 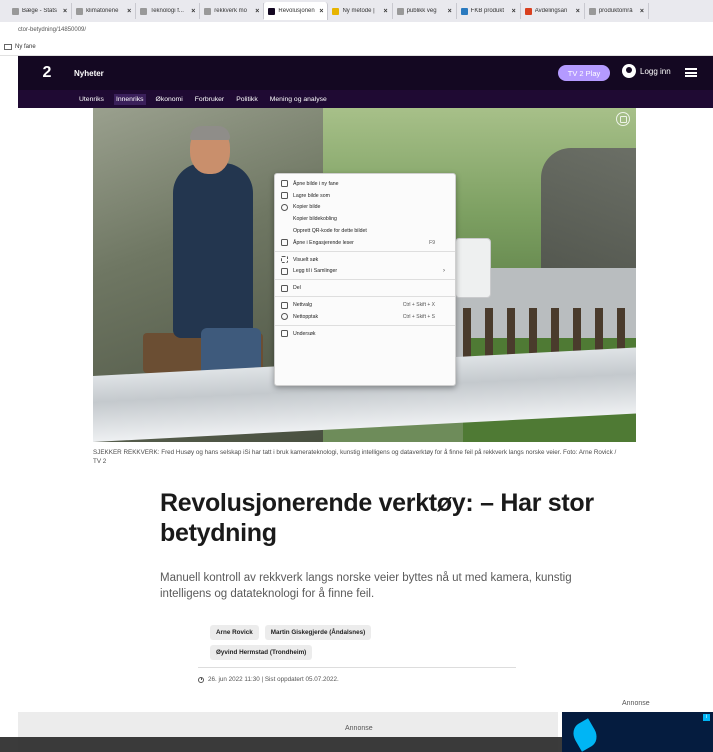 What do you see at coordinates (284, 260) in the screenshot?
I see `visual-search-icon` at bounding box center [284, 260].